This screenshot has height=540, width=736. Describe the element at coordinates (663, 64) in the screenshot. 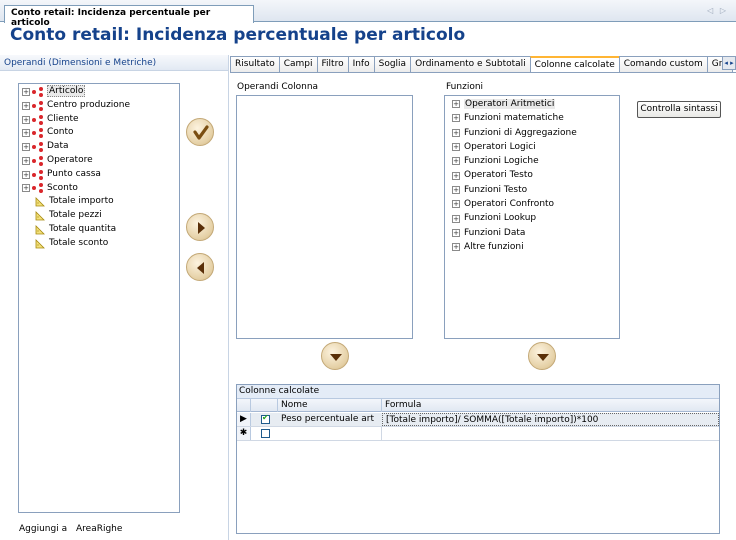

I see `tab-comando-custom: Comando custom` at that location.